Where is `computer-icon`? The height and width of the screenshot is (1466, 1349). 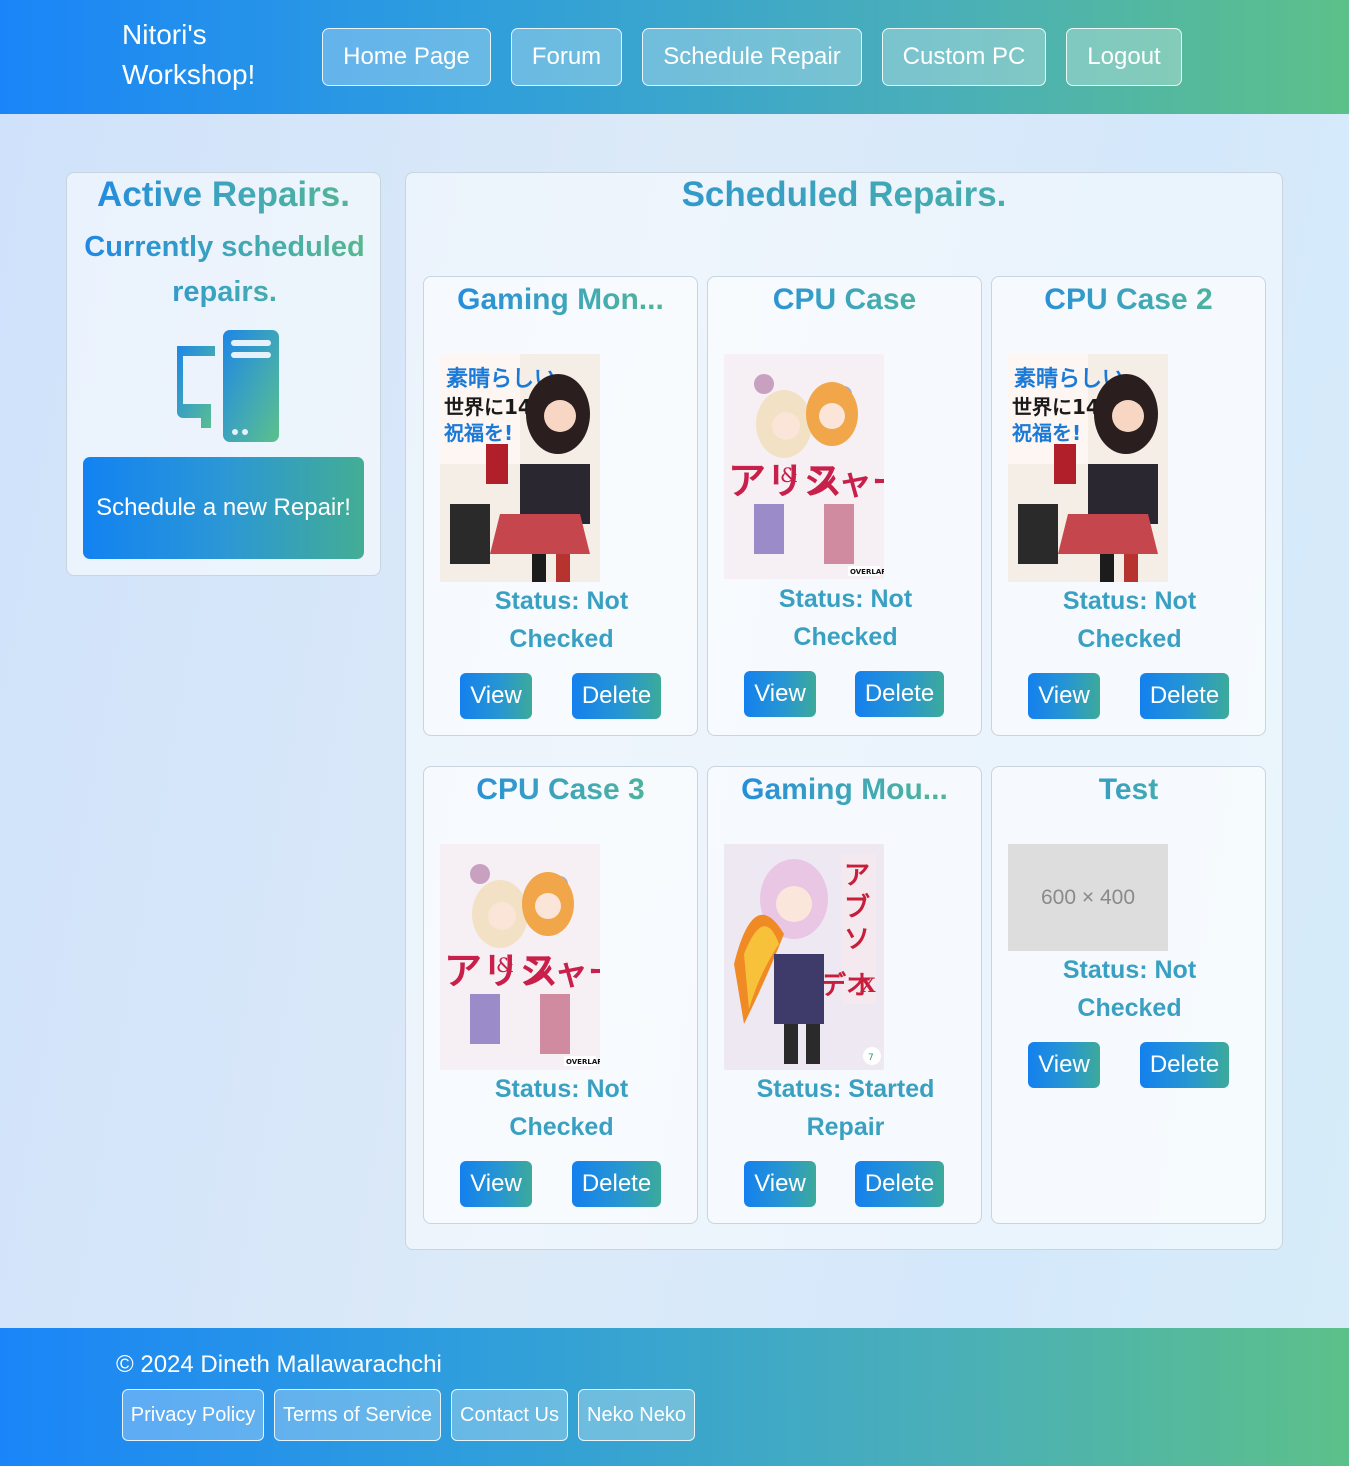
computer-icon is located at coordinates (224, 385).